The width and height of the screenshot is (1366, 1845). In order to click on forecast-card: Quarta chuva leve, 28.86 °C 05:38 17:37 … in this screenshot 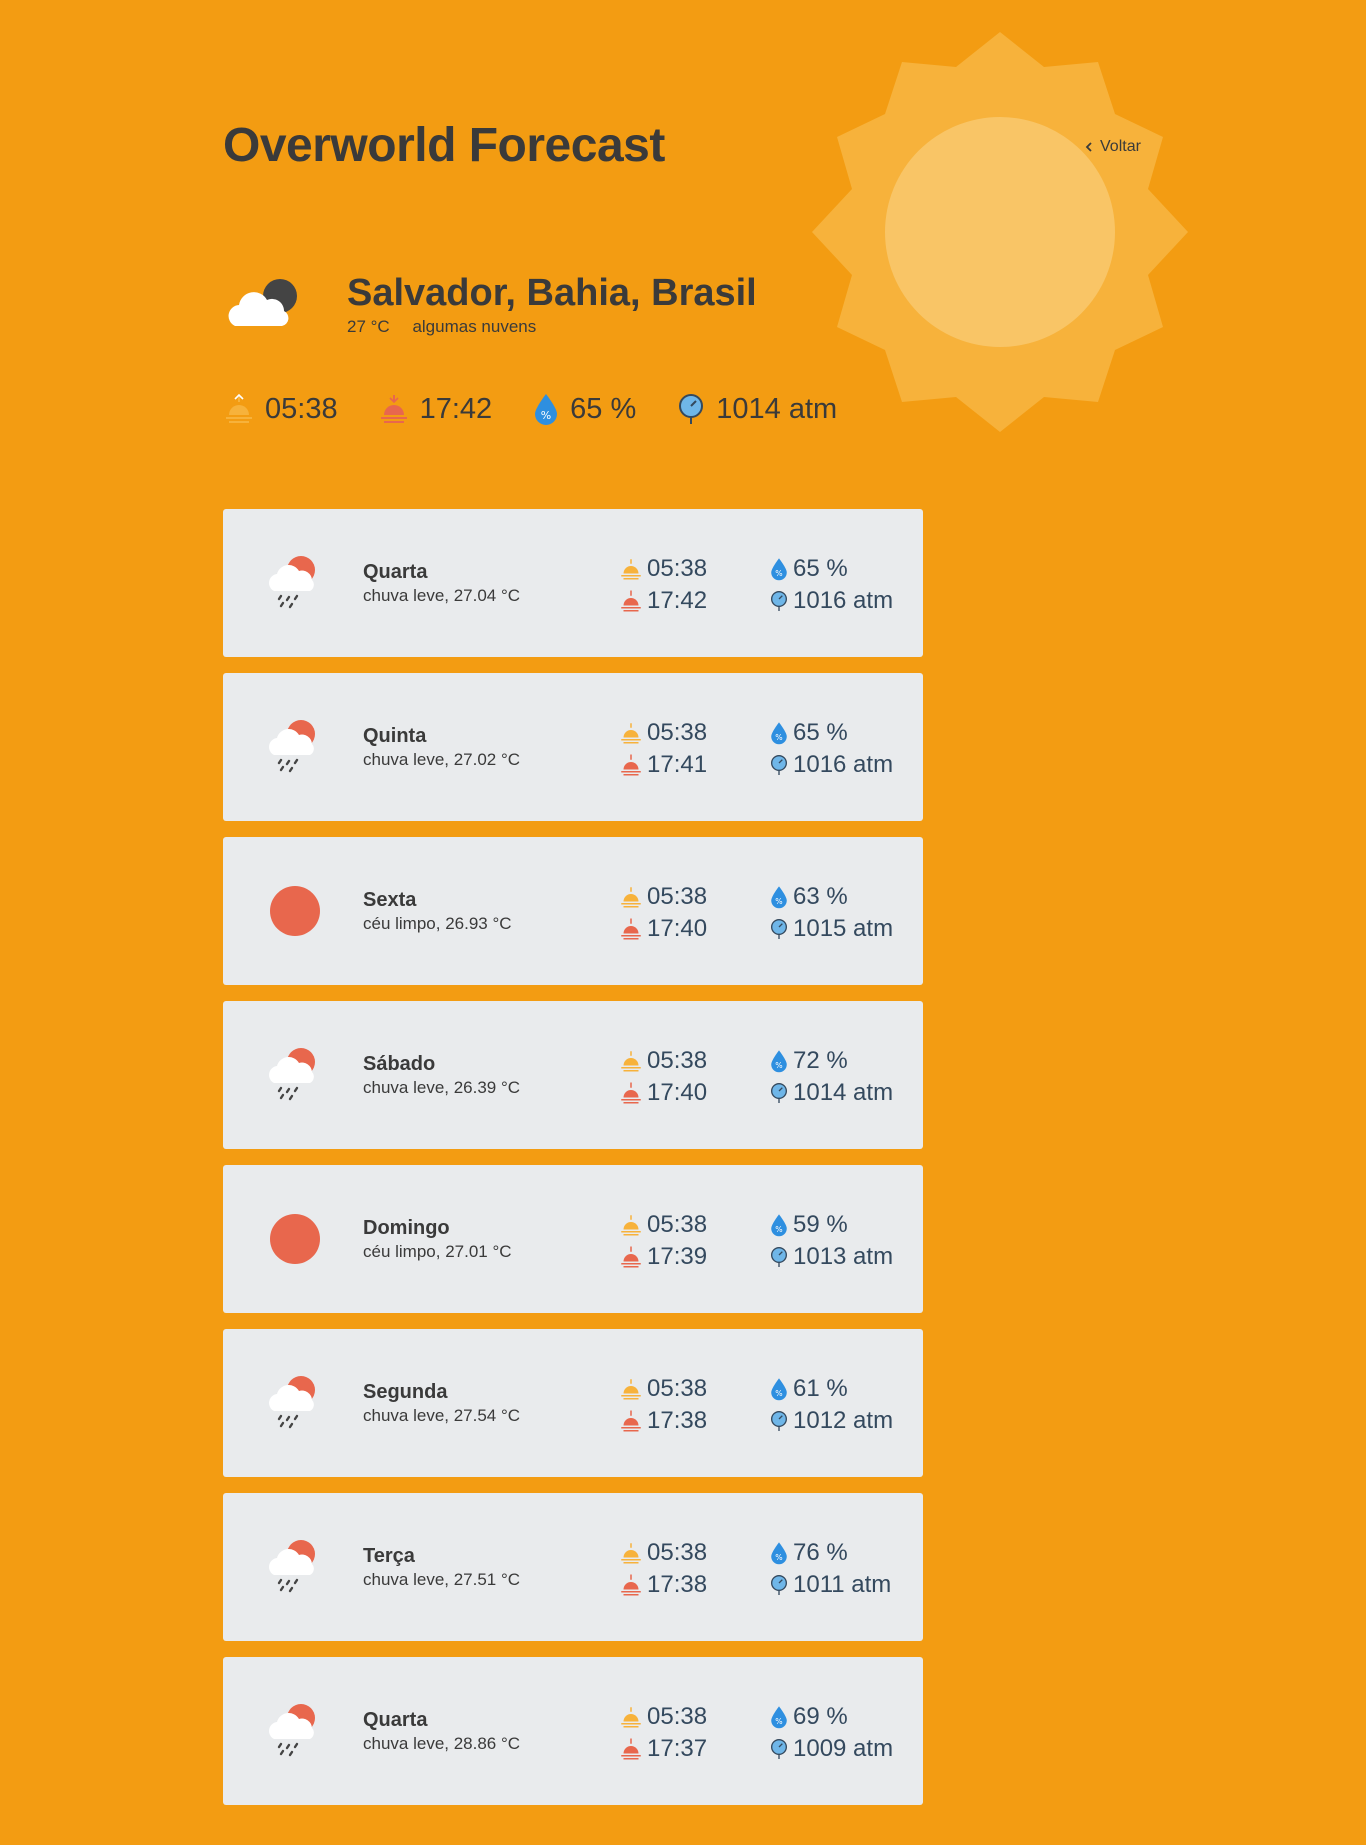, I will do `click(573, 1731)`.